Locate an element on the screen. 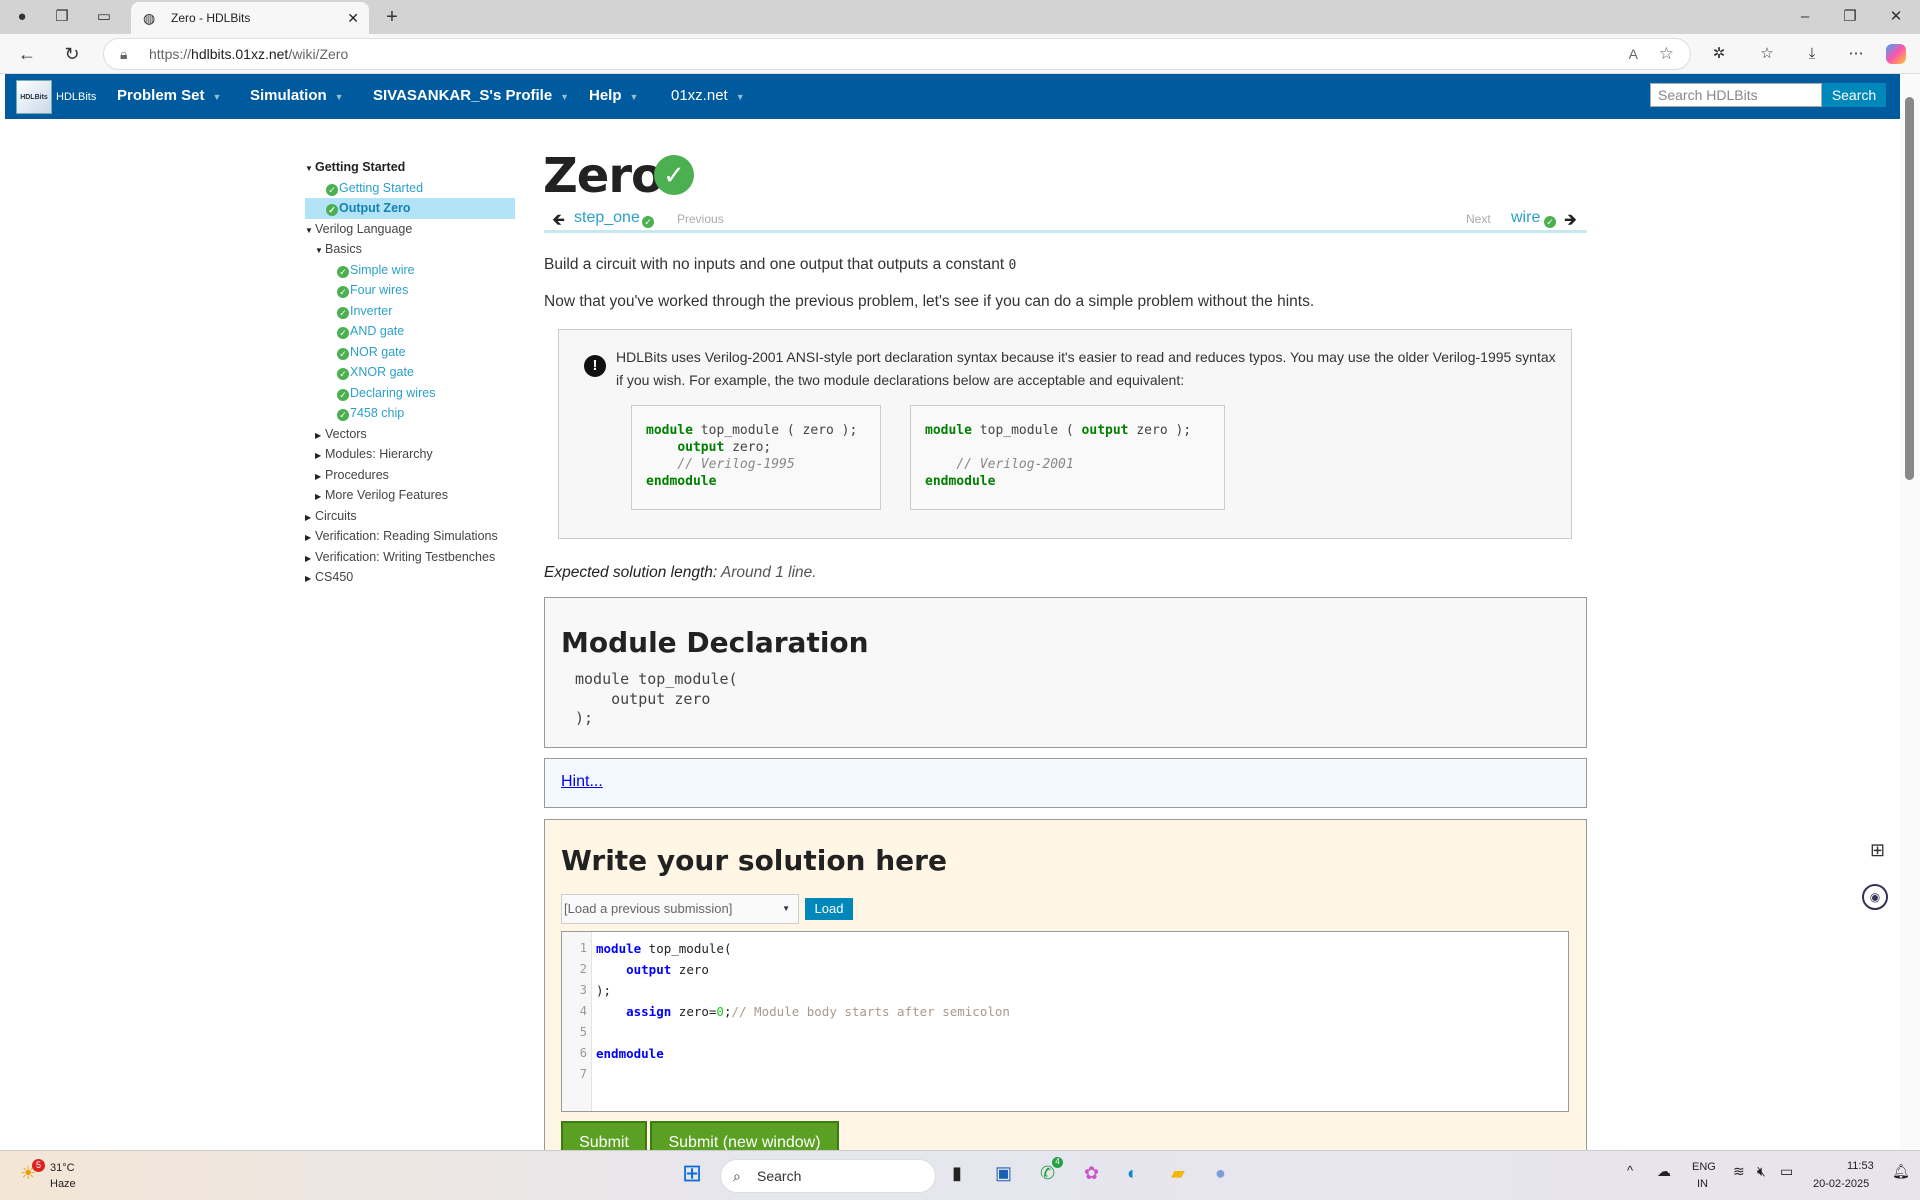 The width and height of the screenshot is (1920, 1200). nav-simulation: Simulation ▼ is located at coordinates (297, 95).